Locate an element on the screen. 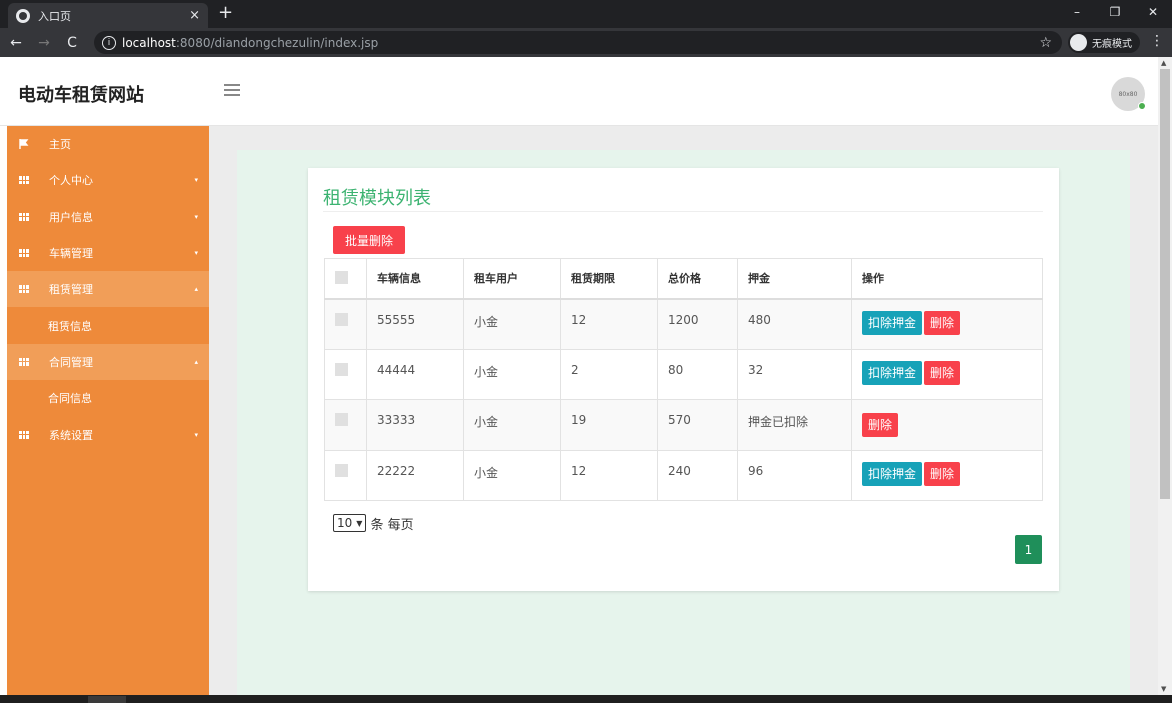 The height and width of the screenshot is (703, 1172). sidebar-item-rental-mgmt: 租赁管理 ▴ is located at coordinates (108, 289).